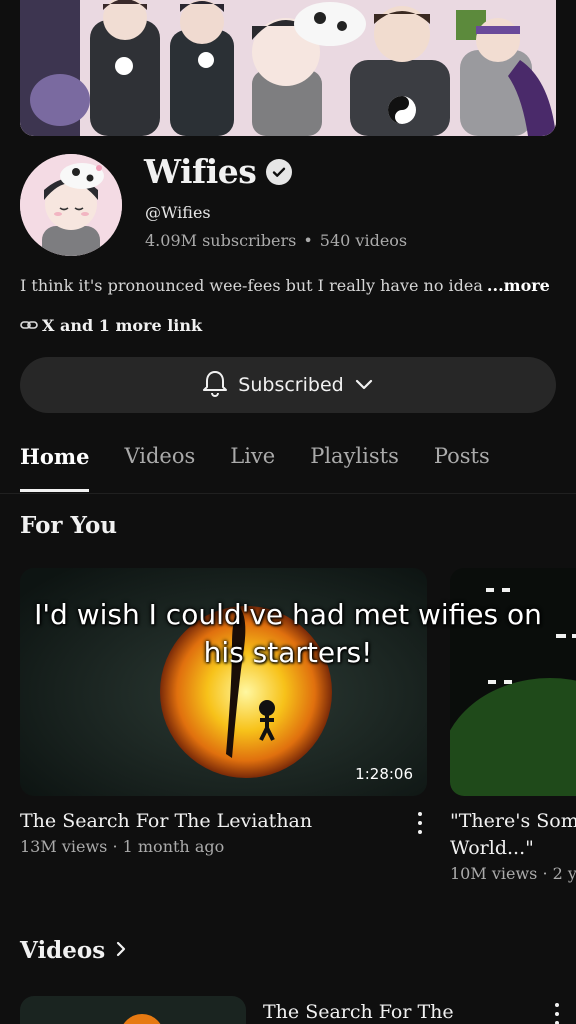 This screenshot has width=576, height=1024. Describe the element at coordinates (279, 171) in the screenshot. I see `check-icon` at that location.